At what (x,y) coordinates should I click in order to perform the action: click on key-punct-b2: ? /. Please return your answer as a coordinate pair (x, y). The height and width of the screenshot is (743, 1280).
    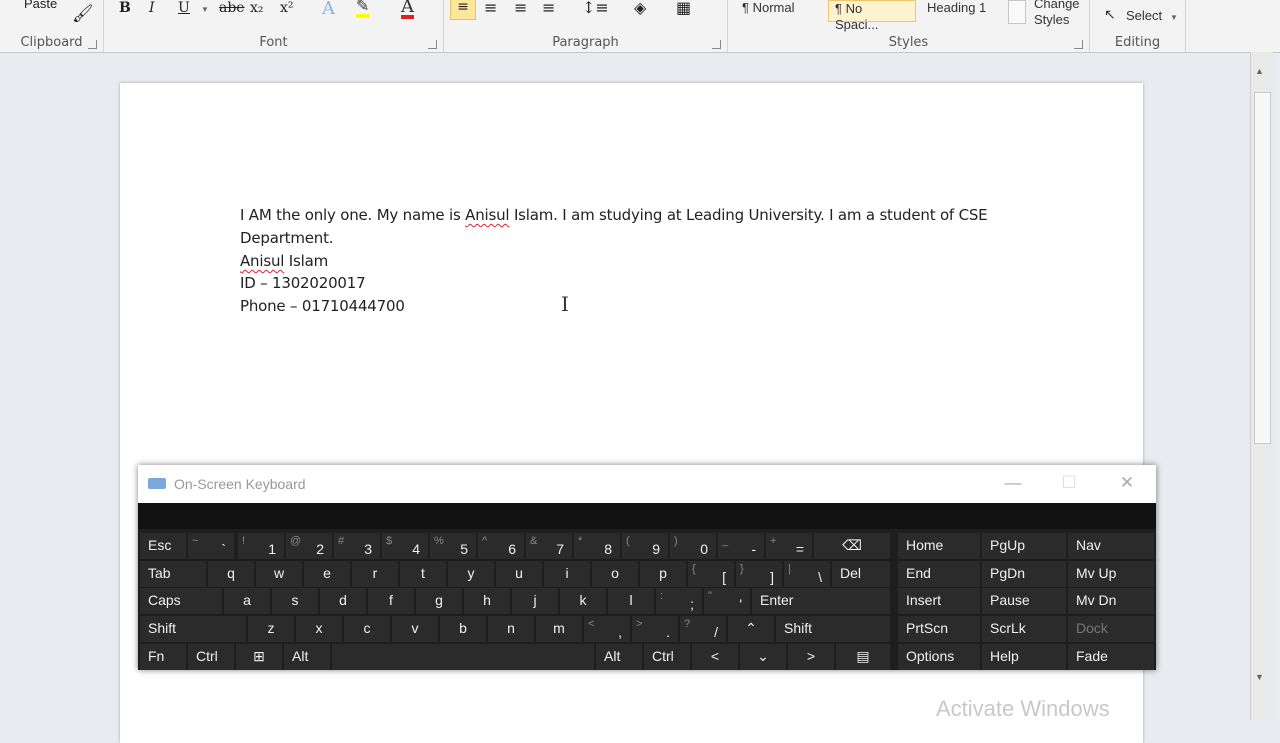
    Looking at the image, I should click on (703, 629).